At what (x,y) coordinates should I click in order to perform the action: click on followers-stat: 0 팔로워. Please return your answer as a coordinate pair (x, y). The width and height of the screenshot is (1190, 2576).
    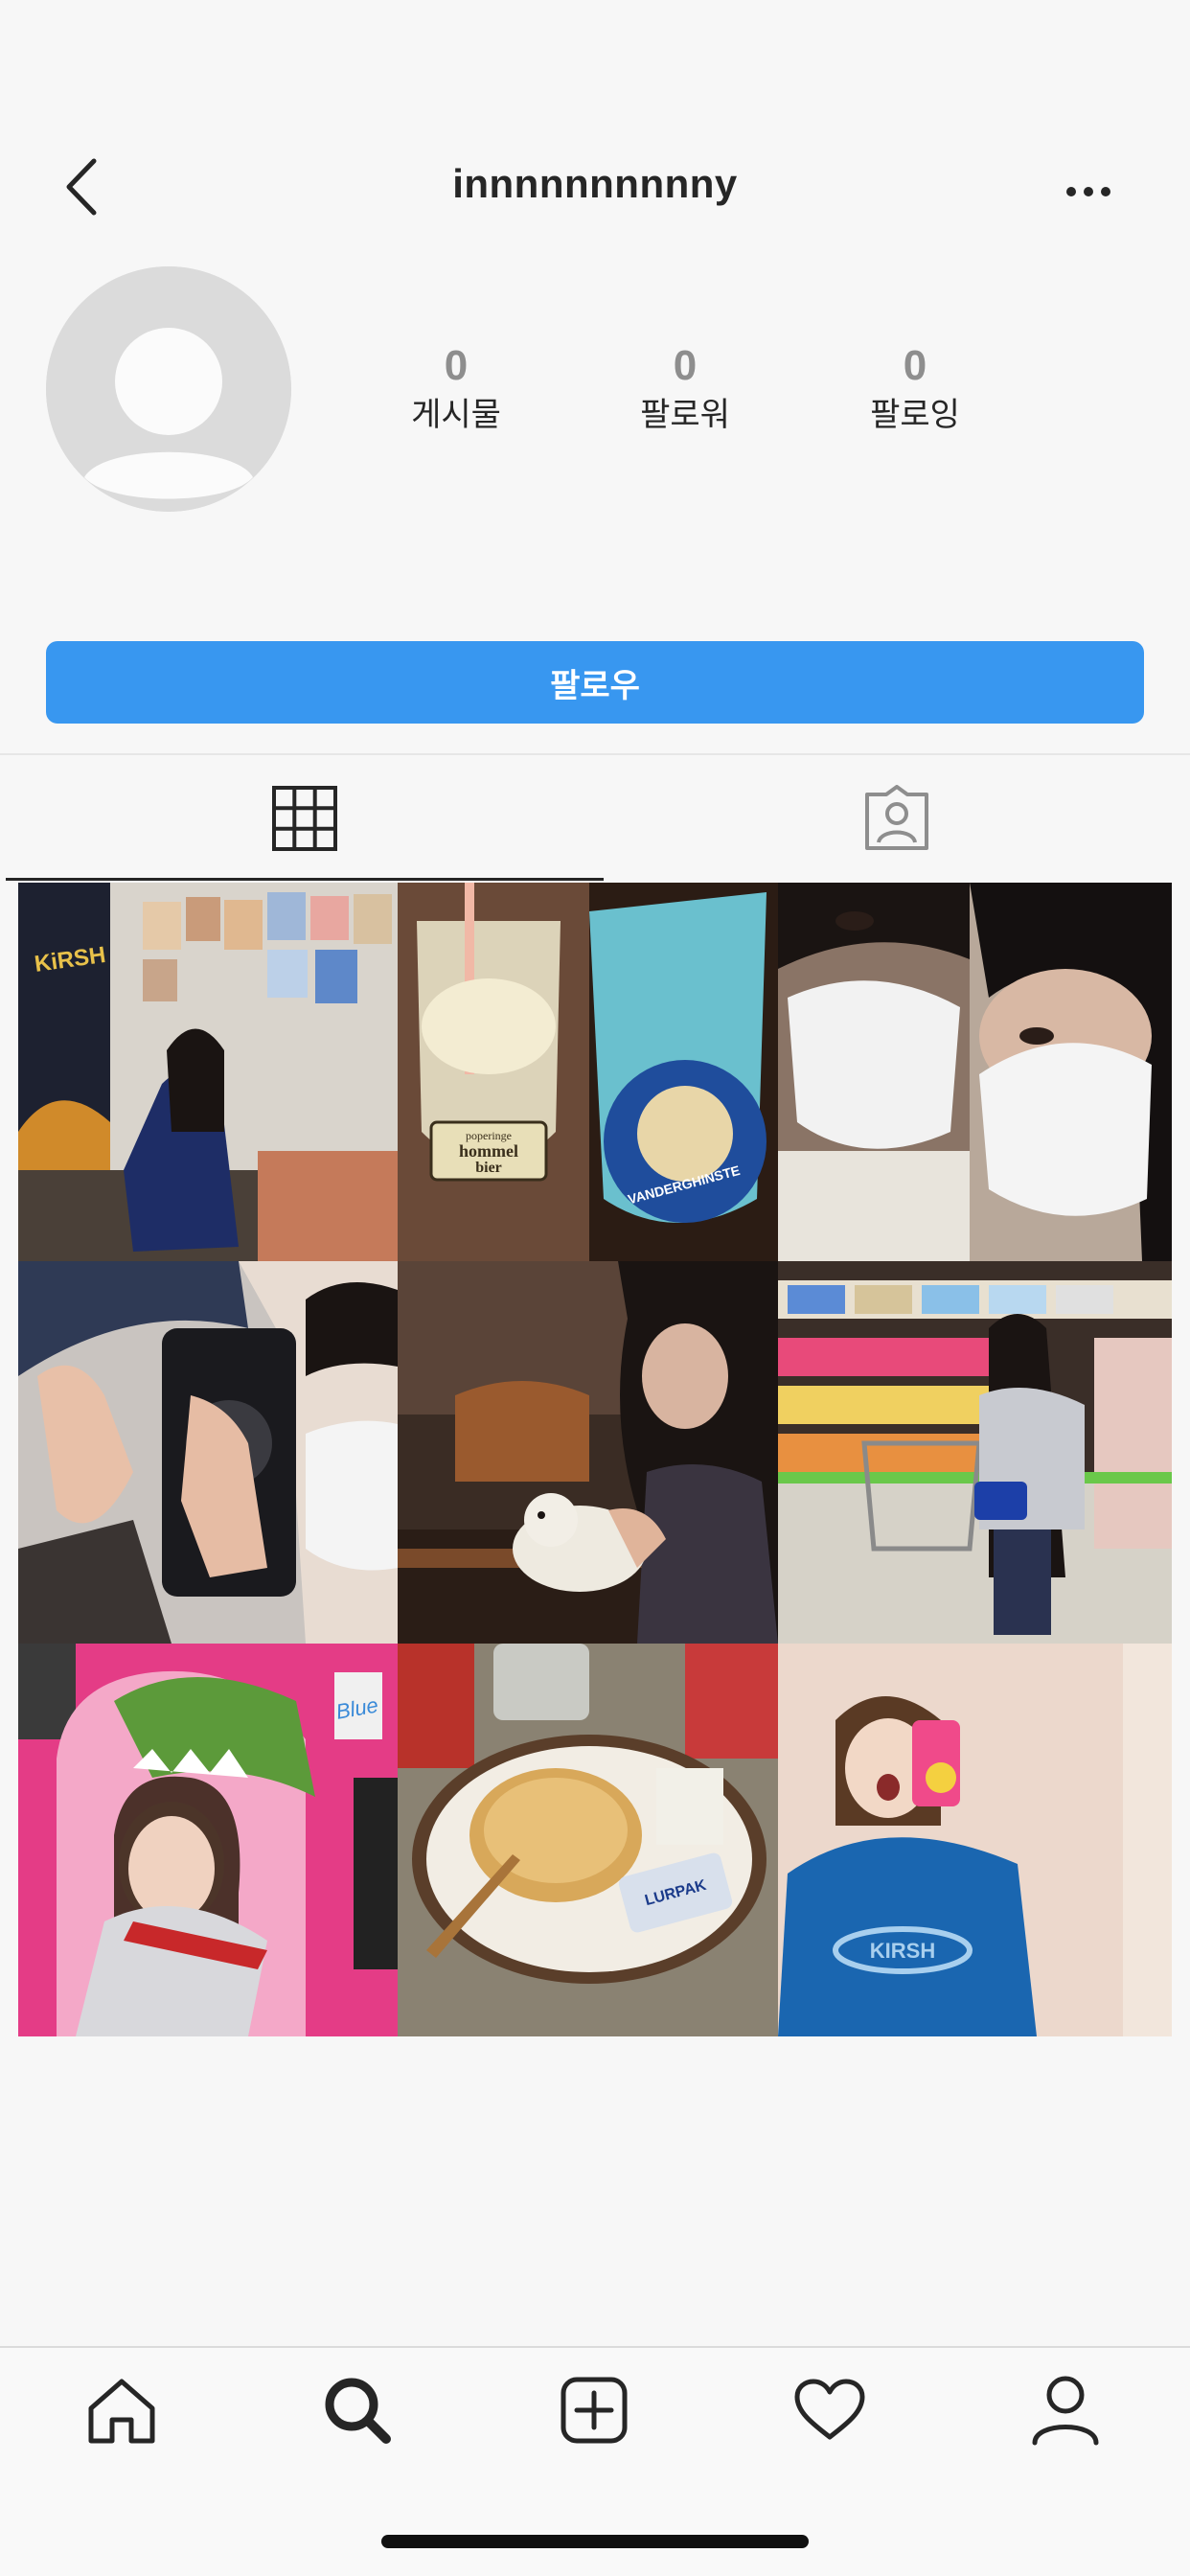
    Looking at the image, I should click on (685, 388).